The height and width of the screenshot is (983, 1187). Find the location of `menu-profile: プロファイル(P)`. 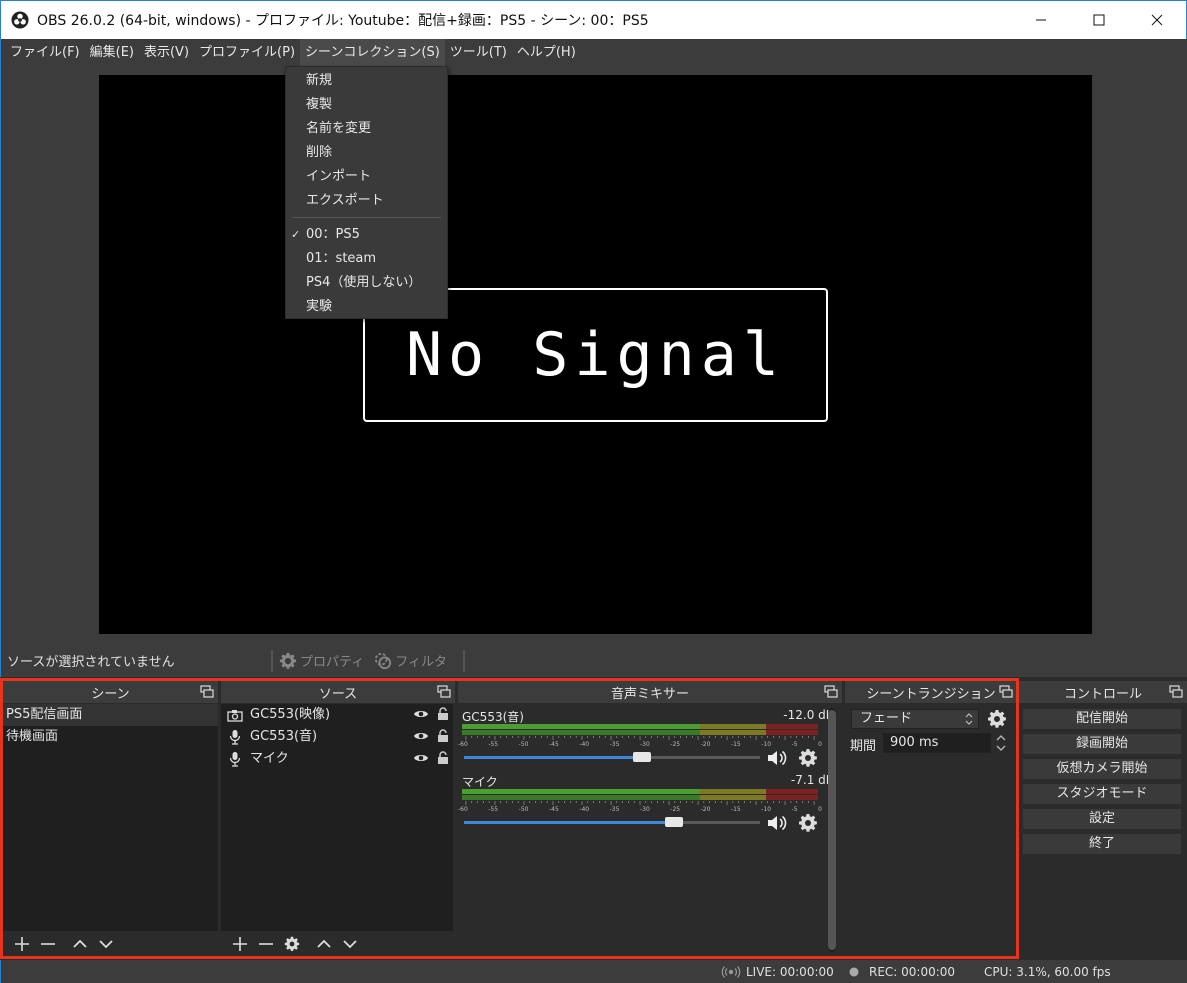

menu-profile: プロファイル(P) is located at coordinates (247, 52).